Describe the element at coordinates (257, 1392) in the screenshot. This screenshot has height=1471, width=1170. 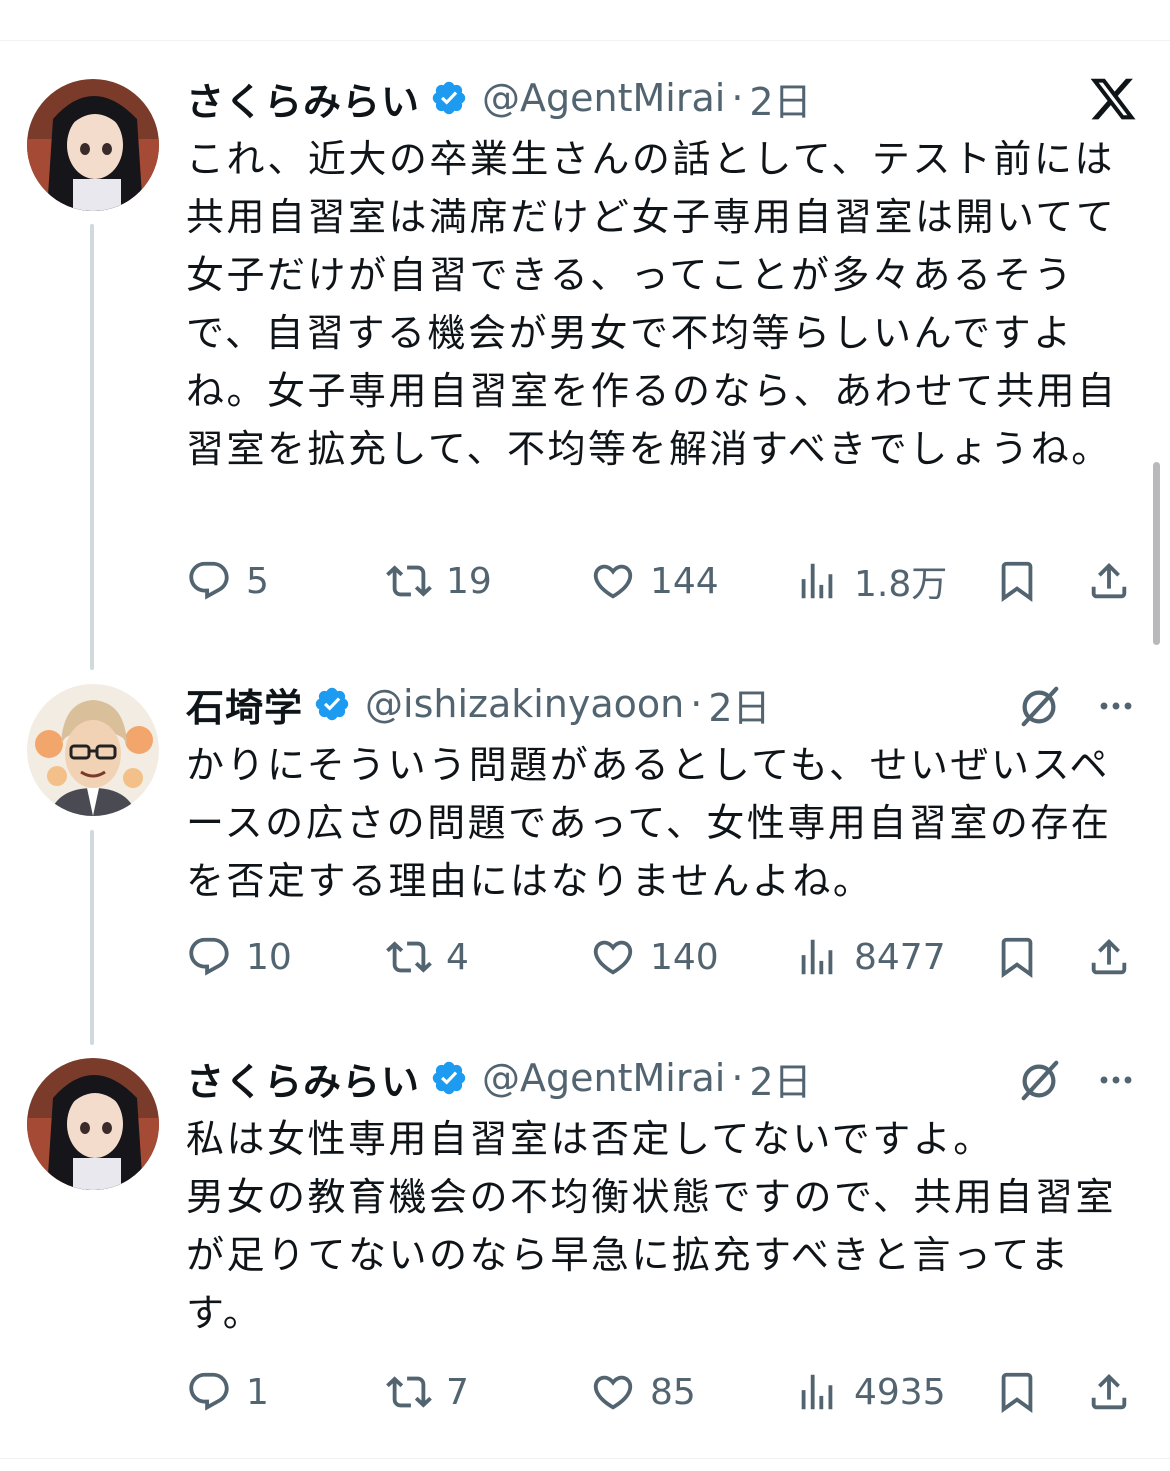
I see `reply-count: 1` at that location.